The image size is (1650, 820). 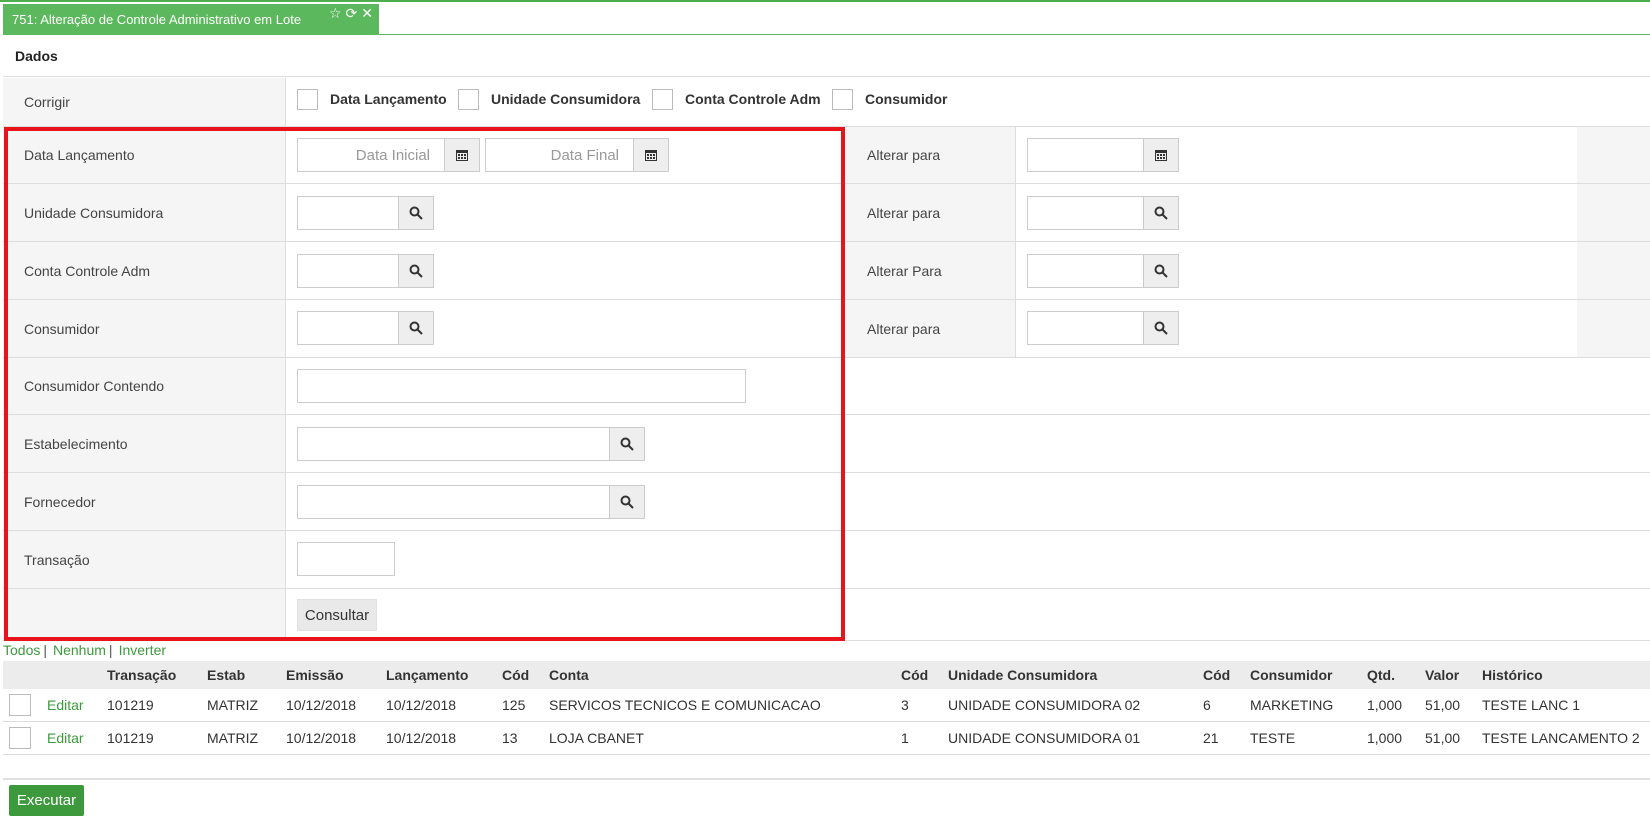 What do you see at coordinates (144, 270) in the screenshot?
I see `conta-controle-adm-label: Conta Controle Adm` at bounding box center [144, 270].